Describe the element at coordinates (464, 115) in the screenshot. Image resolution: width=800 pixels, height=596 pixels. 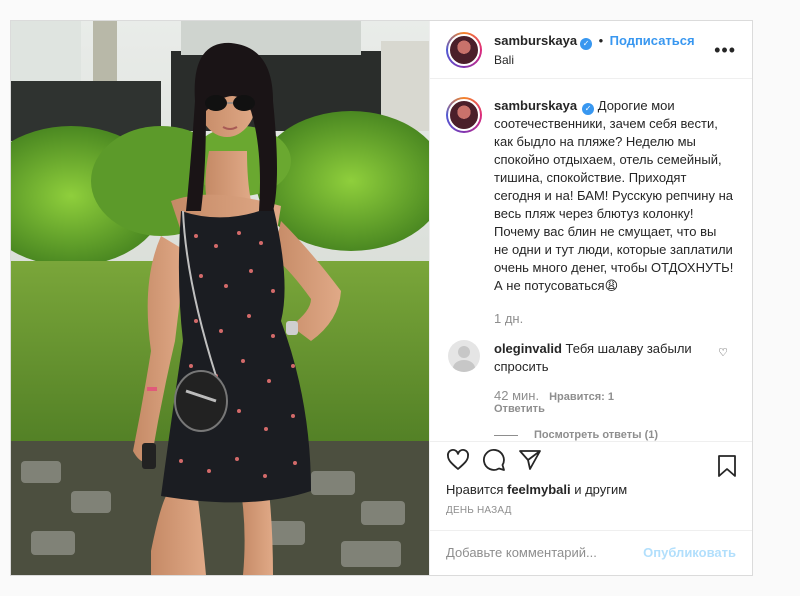
I see `caption-avatar` at that location.